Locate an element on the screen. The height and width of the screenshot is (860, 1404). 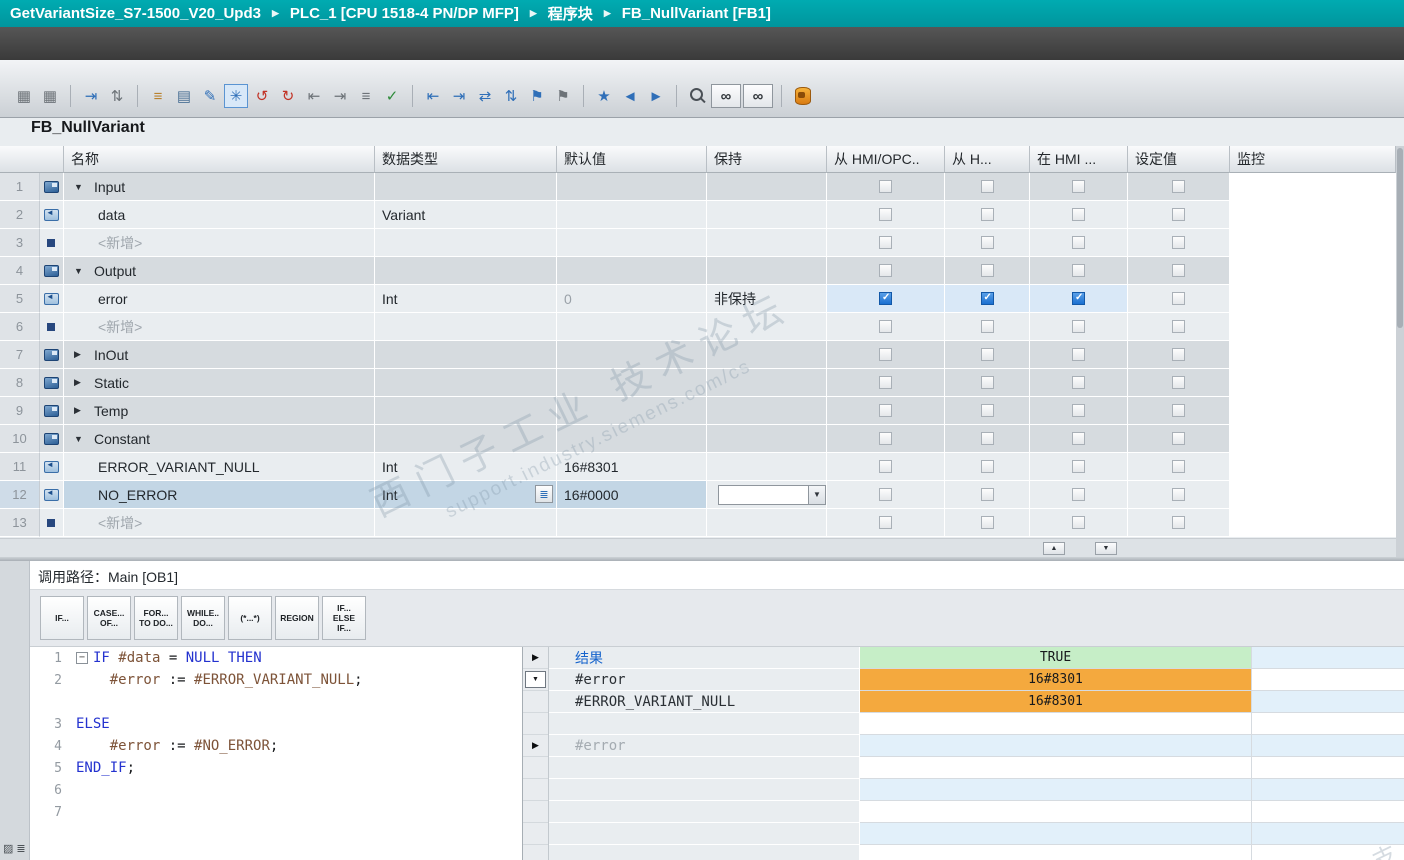
row-number: 4 is located at coordinates (20, 271).